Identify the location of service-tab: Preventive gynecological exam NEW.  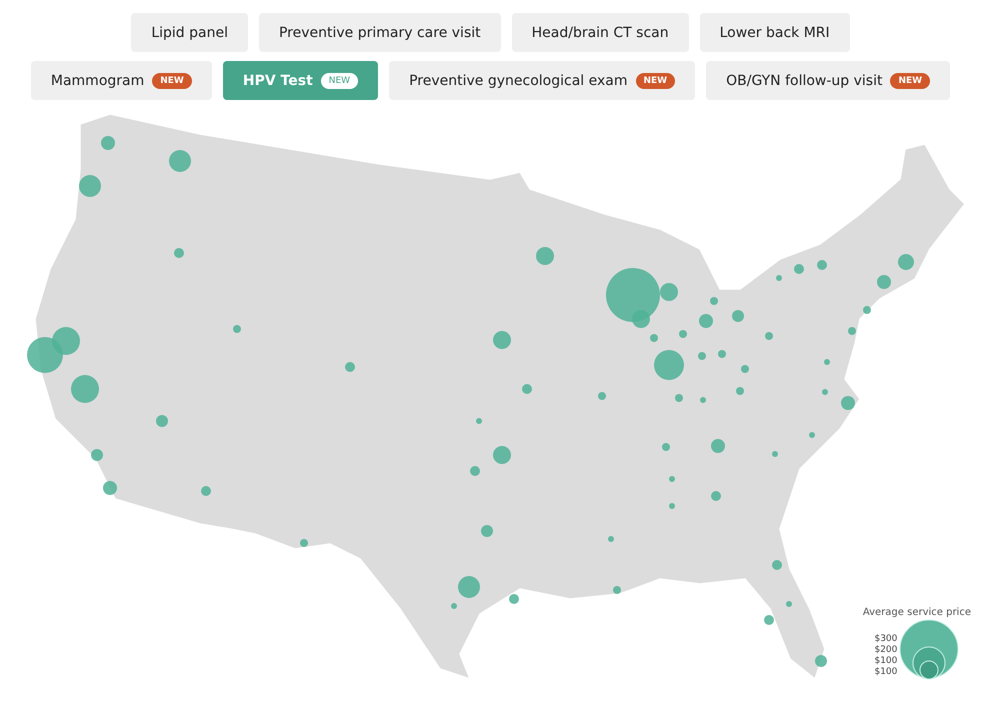
(542, 80).